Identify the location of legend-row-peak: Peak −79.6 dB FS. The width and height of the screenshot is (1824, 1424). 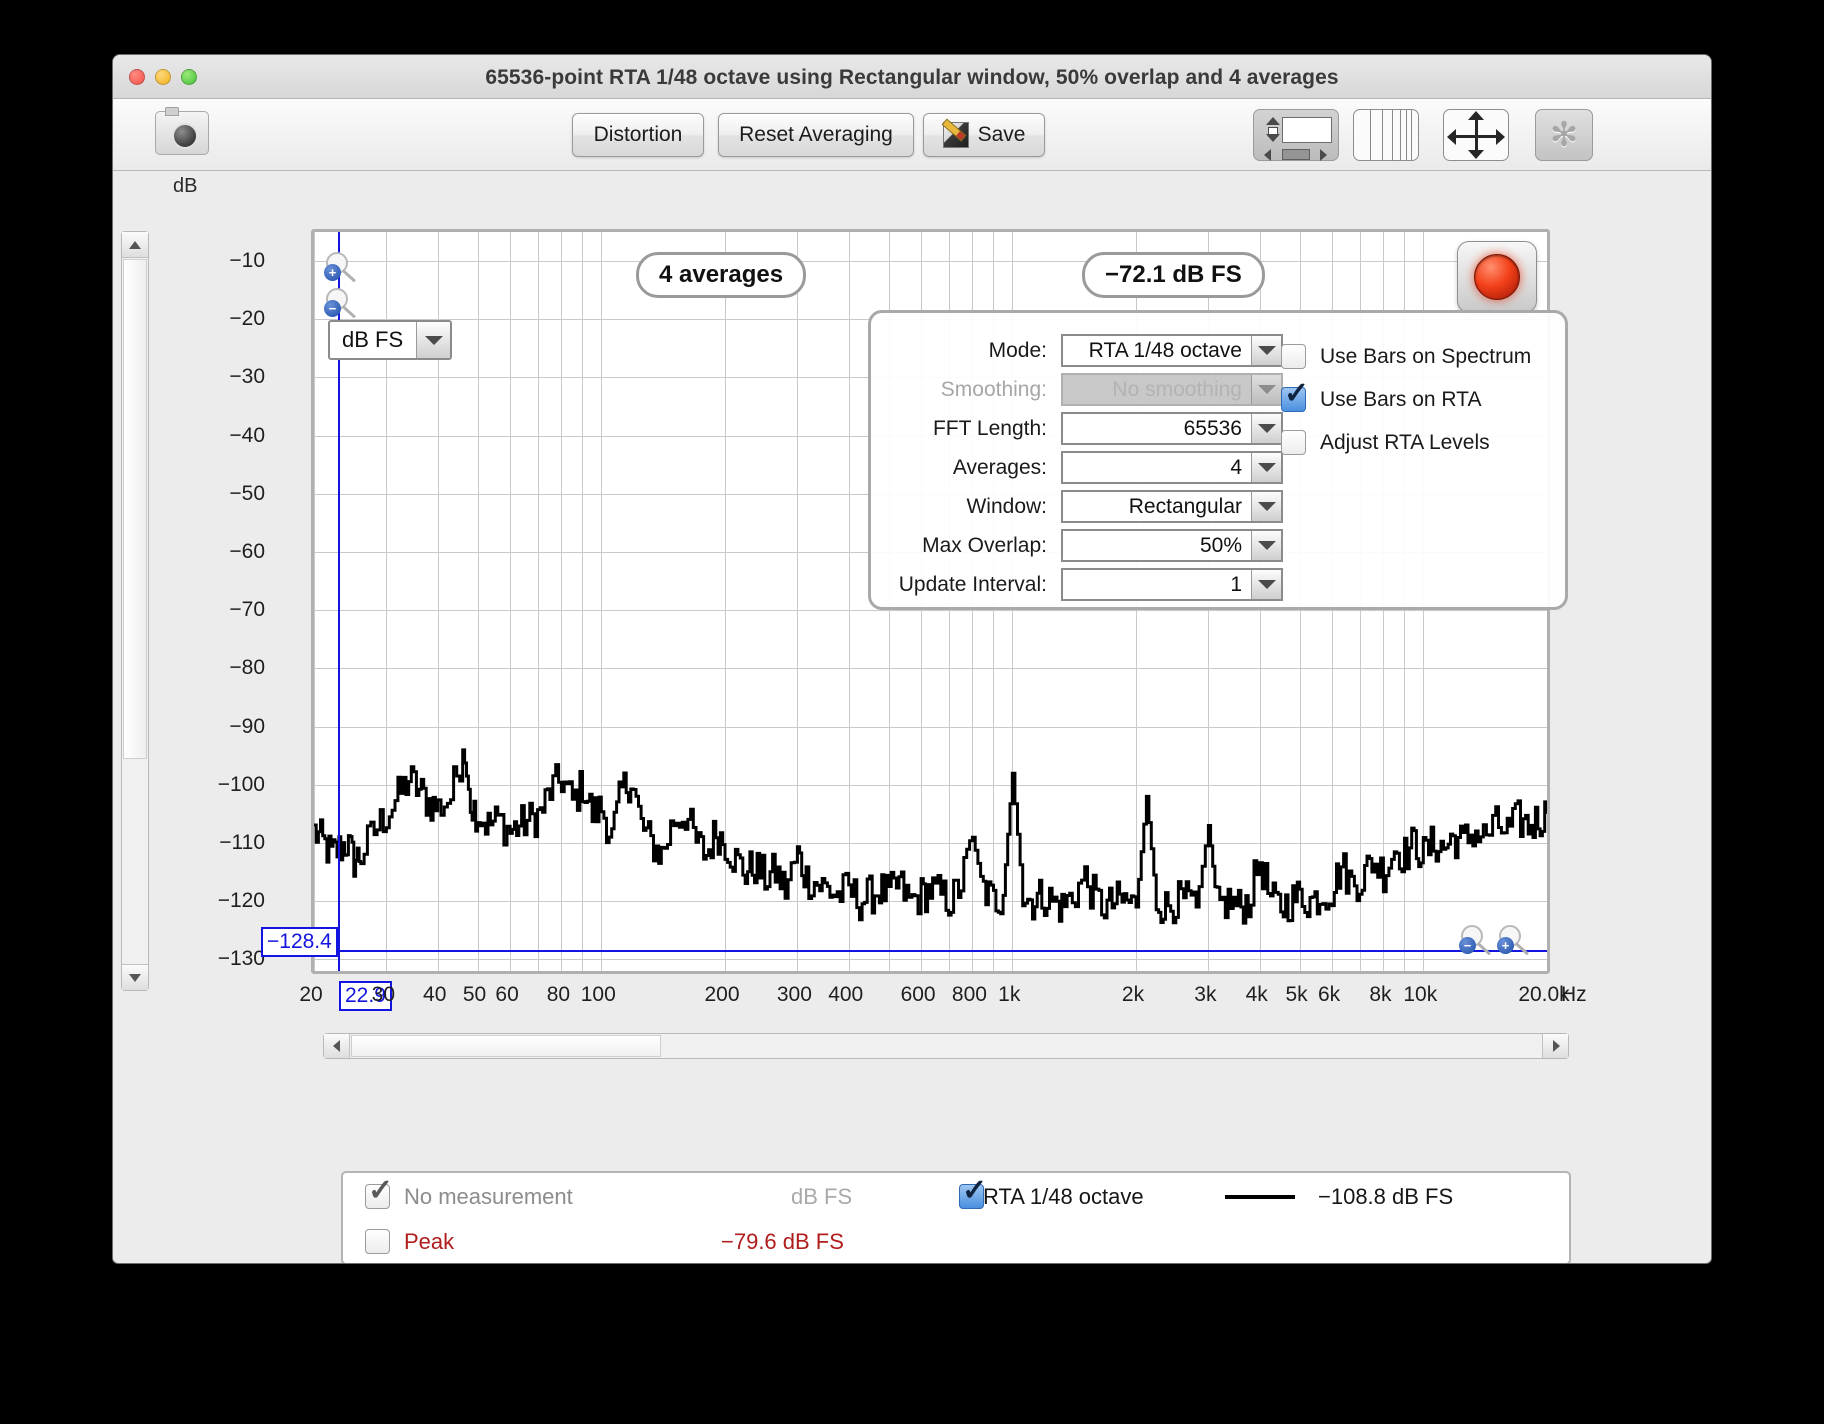
(956, 1240).